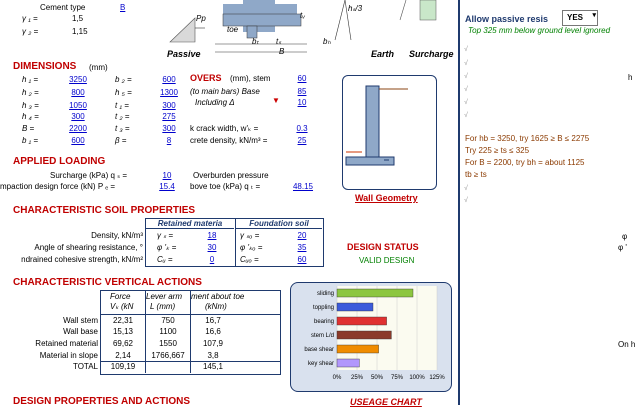 The image size is (635, 407). I want to click on crack-width-input: 0.3, so click(302, 128).